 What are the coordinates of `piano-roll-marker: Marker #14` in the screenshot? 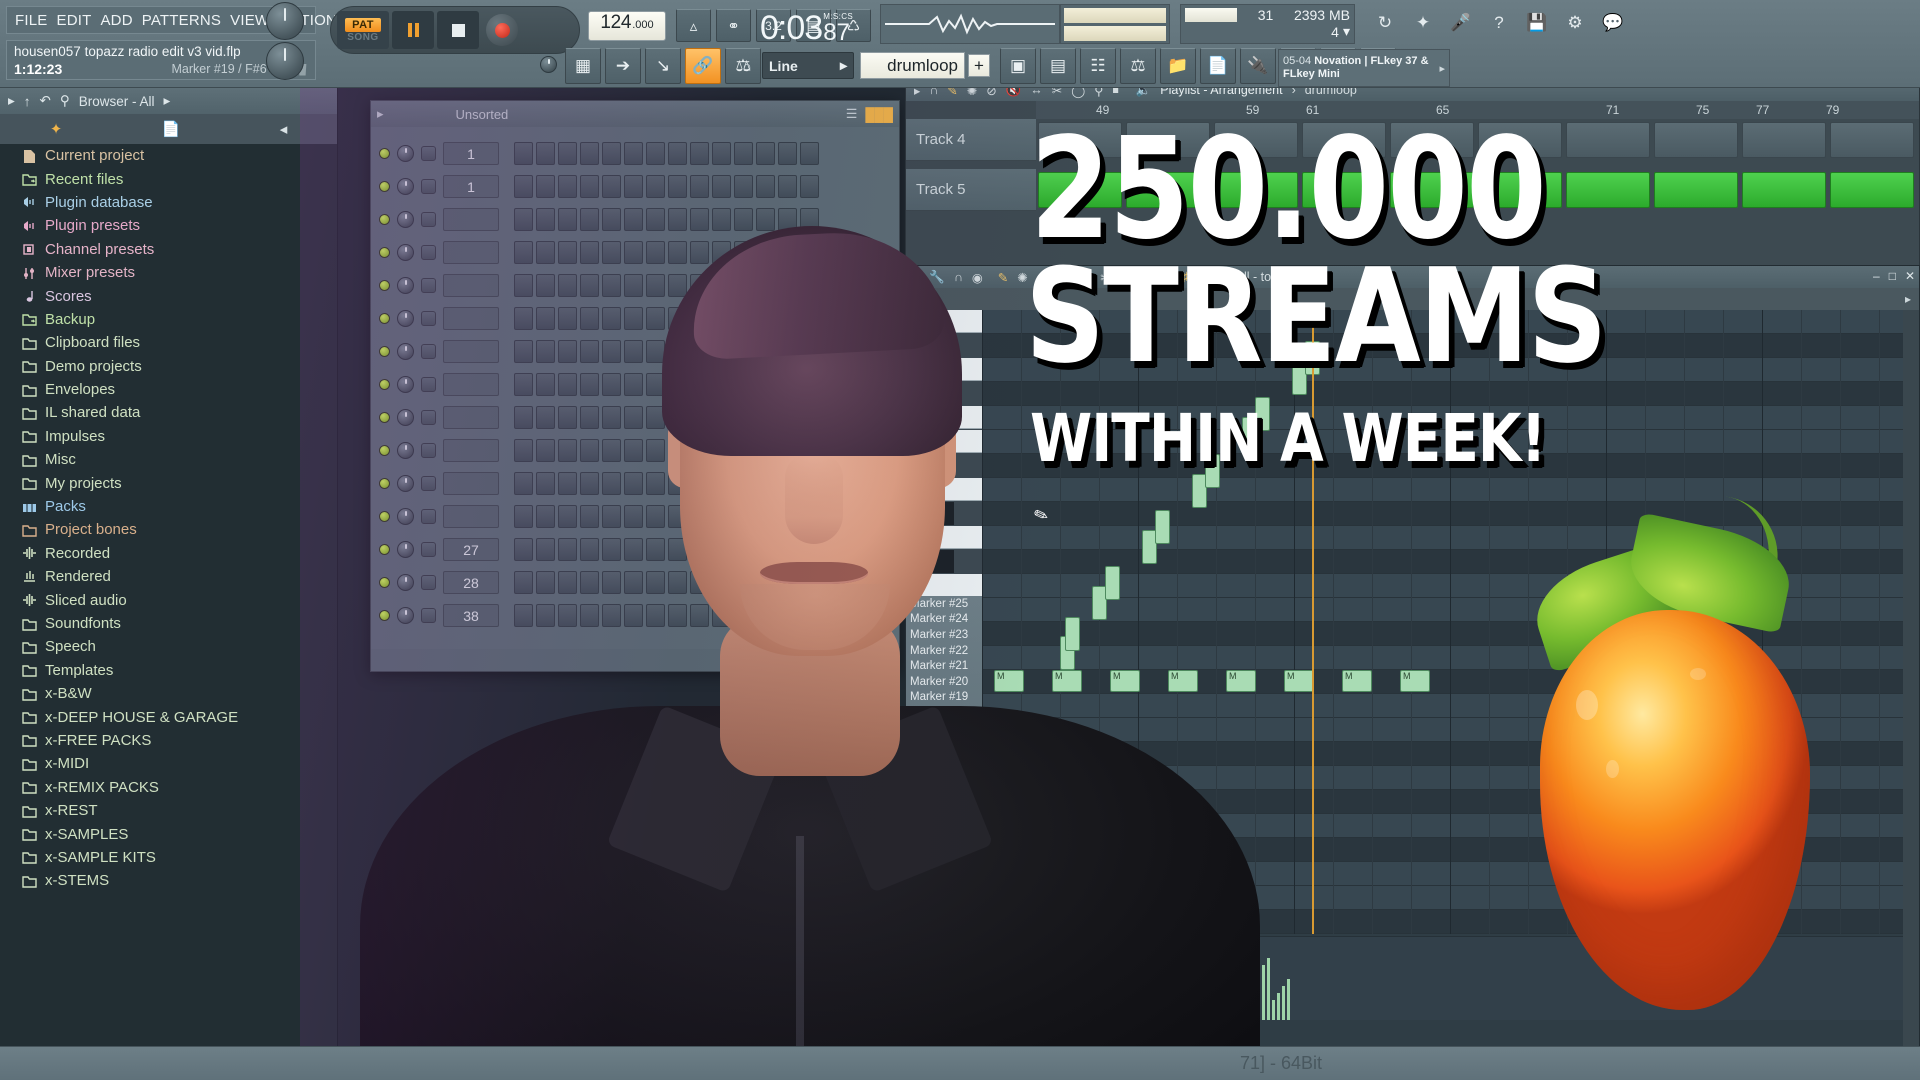 It's located at (944, 776).